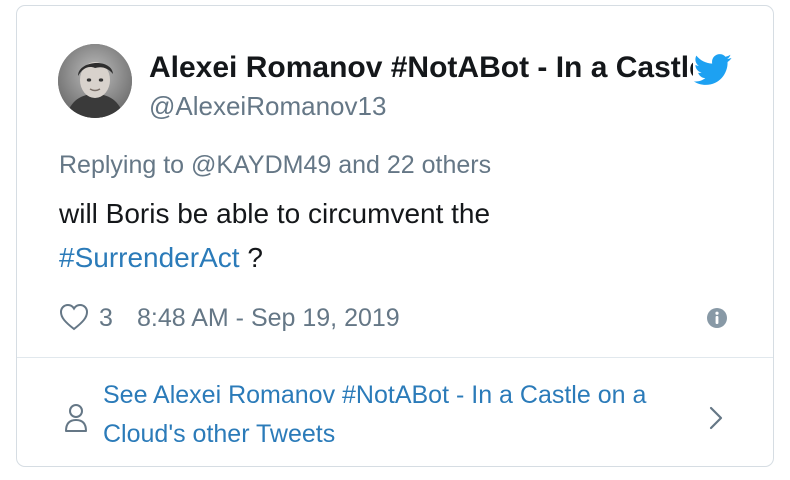 This screenshot has width=790, height=480. I want to click on avatar, so click(95, 81).